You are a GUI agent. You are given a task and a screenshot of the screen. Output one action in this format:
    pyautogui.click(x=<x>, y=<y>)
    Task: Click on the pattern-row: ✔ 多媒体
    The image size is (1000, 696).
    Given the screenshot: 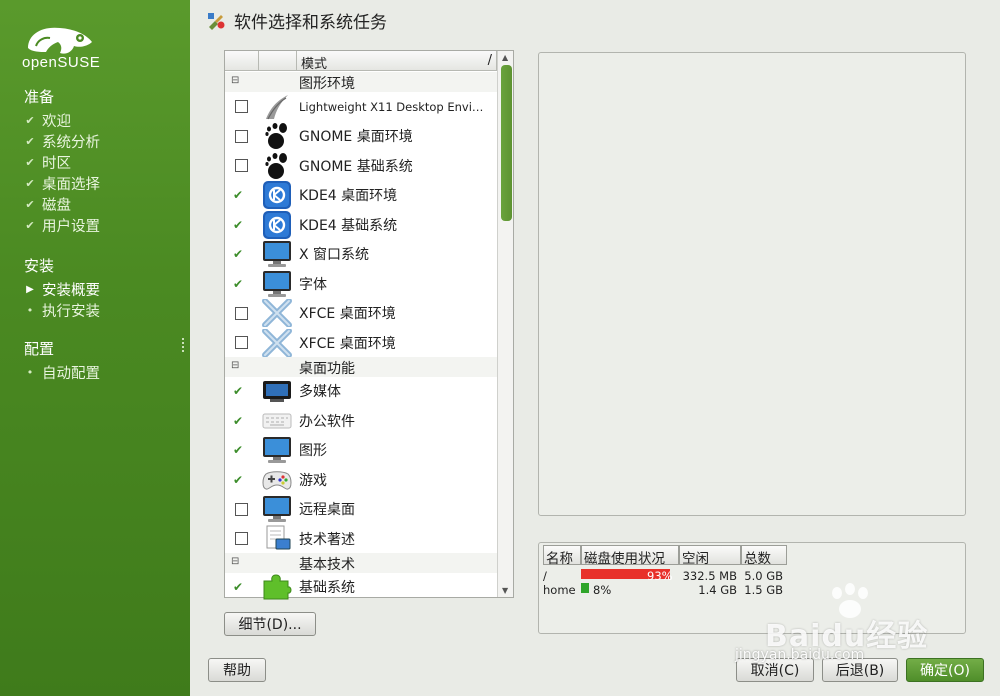 What is the action you would take?
    pyautogui.click(x=361, y=391)
    